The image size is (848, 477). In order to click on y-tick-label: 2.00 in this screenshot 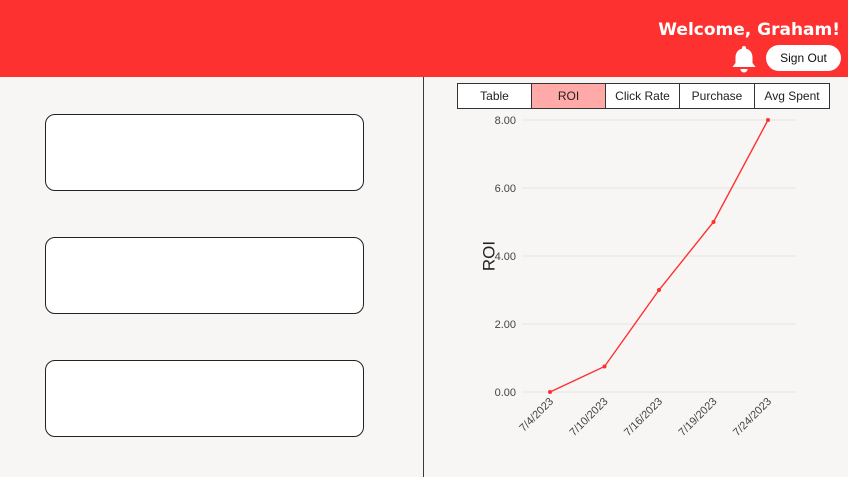, I will do `click(505, 325)`.